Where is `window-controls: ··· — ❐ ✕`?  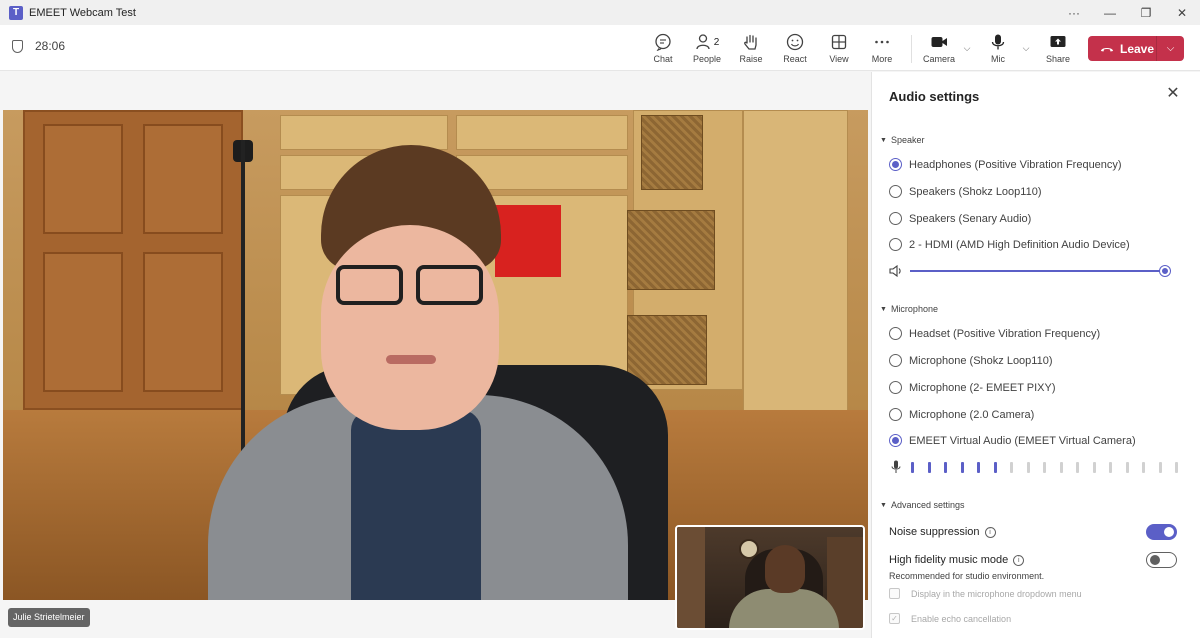
window-controls: ··· — ❐ ✕ is located at coordinates (1128, 12).